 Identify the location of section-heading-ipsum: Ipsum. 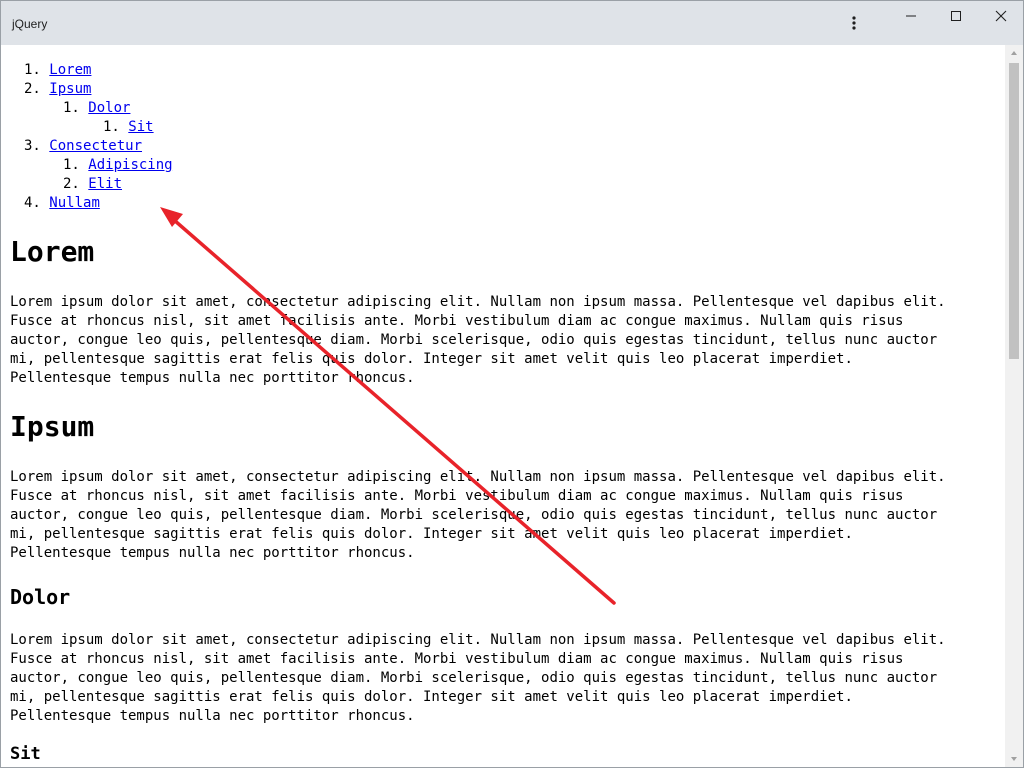
(52, 426).